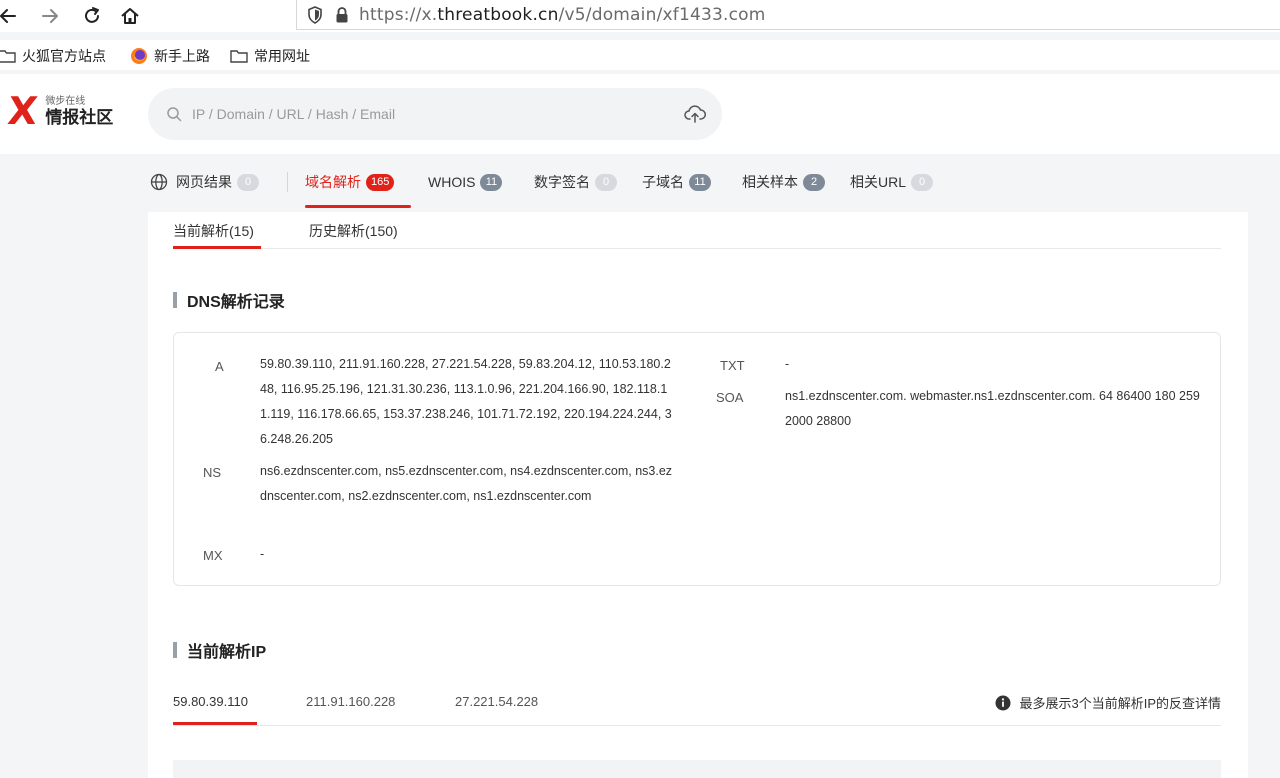  What do you see at coordinates (182, 56) in the screenshot?
I see `bookmark-label: 新手上路` at bounding box center [182, 56].